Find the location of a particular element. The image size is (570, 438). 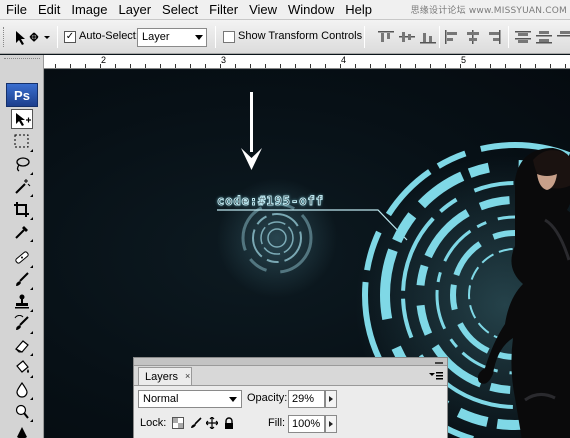

autoselect-checkbox: ✓ is located at coordinates (70, 37).